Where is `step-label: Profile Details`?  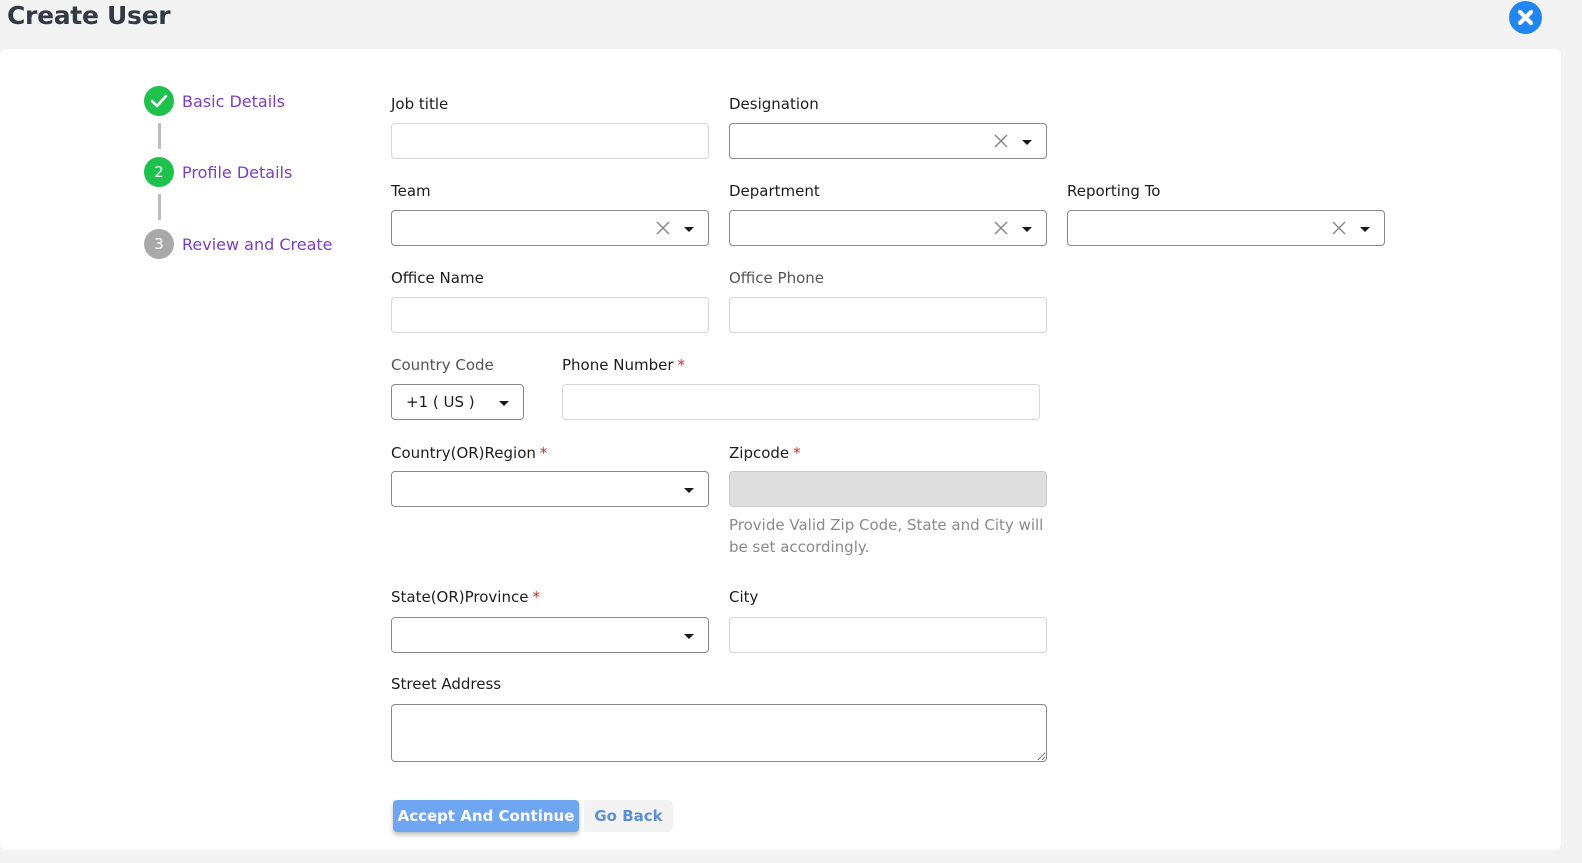 step-label: Profile Details is located at coordinates (237, 172).